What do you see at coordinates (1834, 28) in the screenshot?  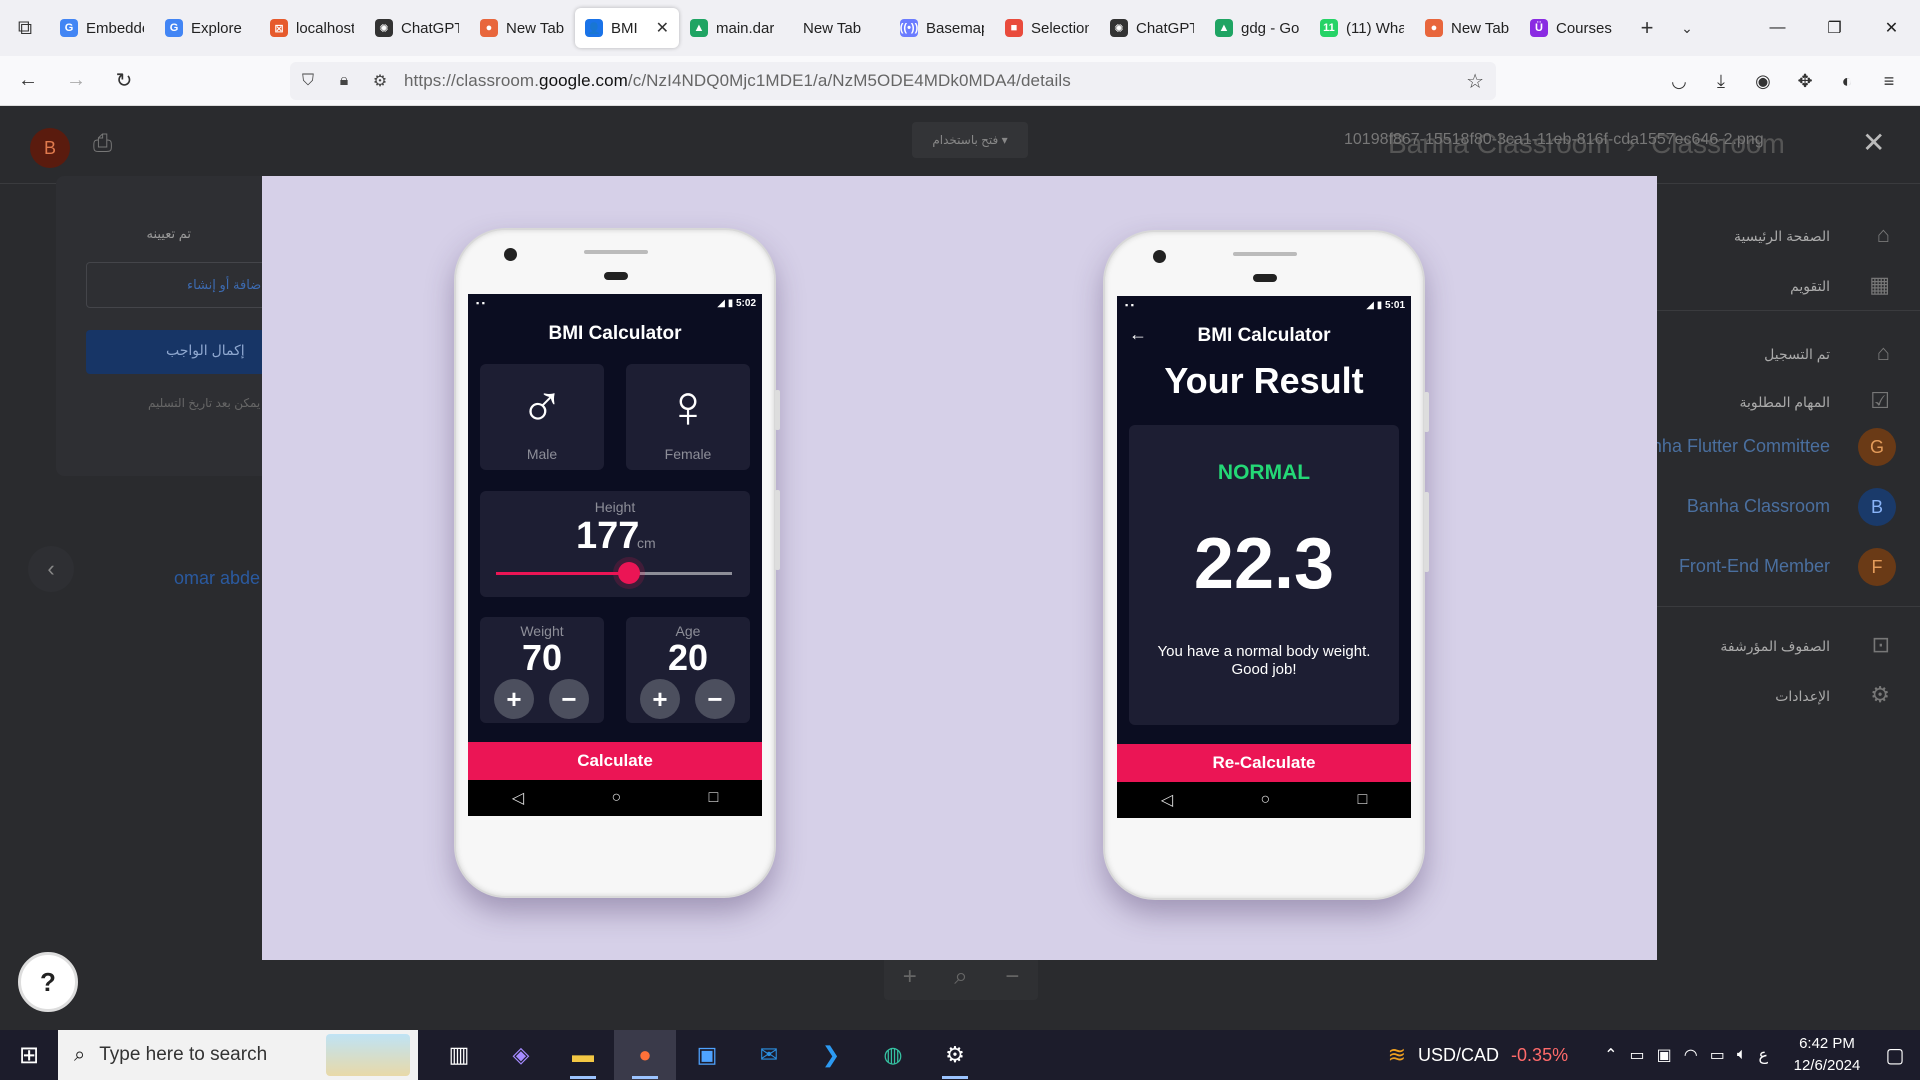 I see `restore-icon: ❐` at bounding box center [1834, 28].